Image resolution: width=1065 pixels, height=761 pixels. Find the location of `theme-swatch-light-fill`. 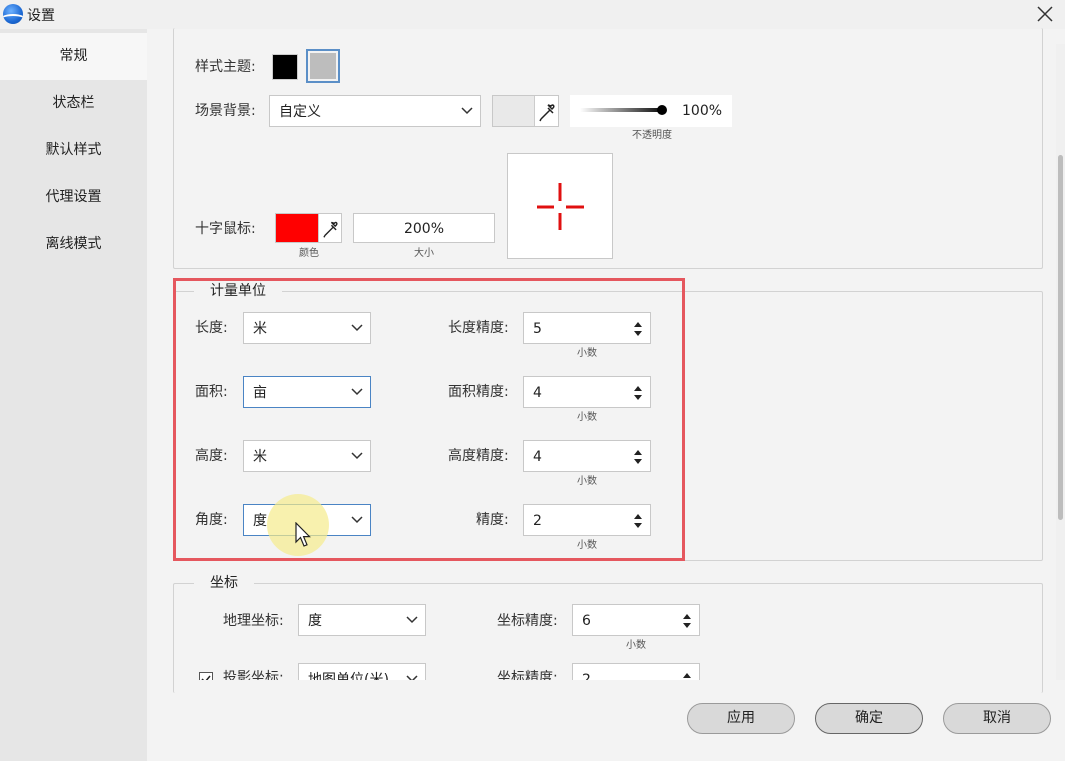

theme-swatch-light-fill is located at coordinates (323, 66).